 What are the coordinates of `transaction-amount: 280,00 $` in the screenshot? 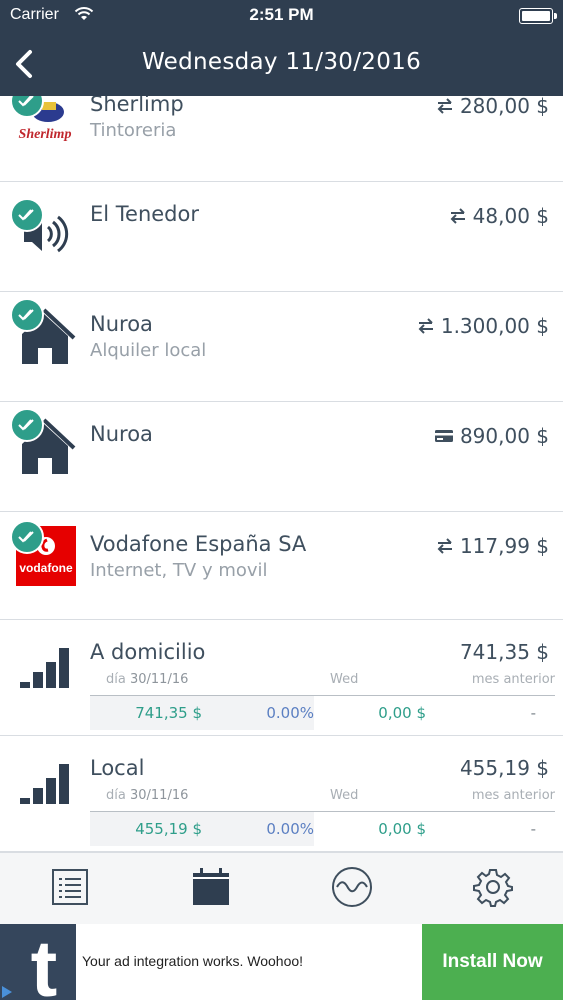 It's located at (492, 107).